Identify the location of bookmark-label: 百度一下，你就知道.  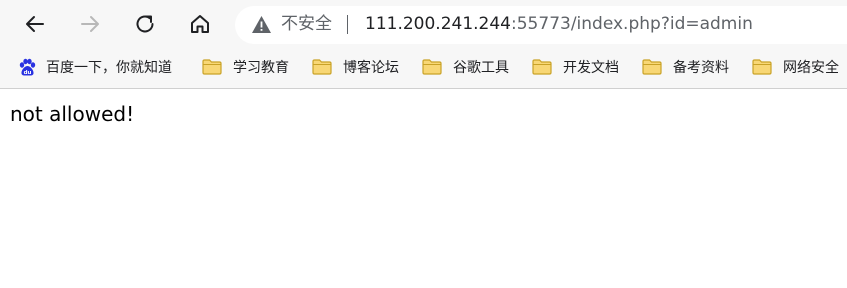
(109, 68).